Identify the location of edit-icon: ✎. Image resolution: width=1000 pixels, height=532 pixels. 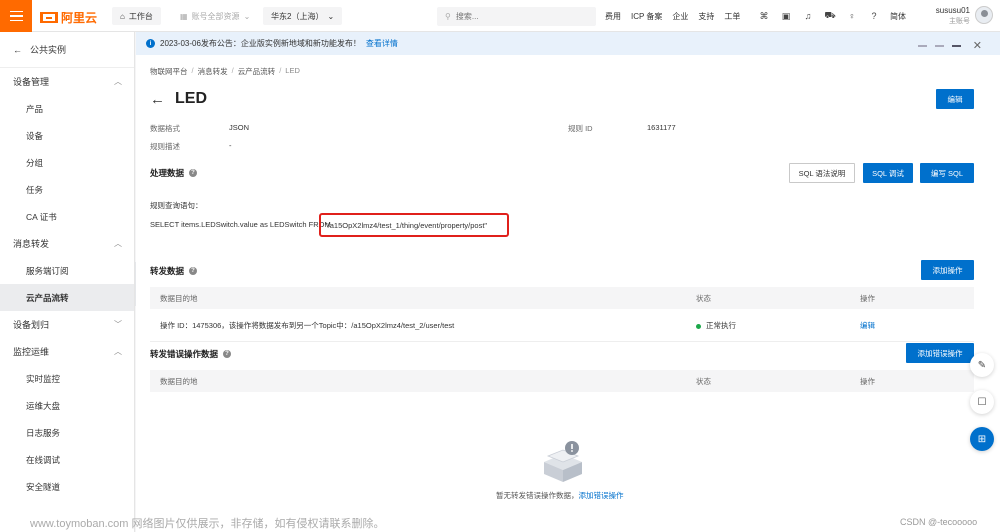
(982, 365).